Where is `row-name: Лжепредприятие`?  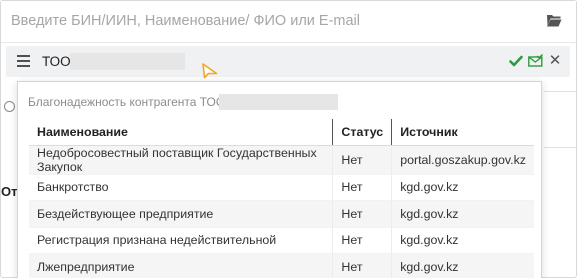
row-name: Лжепредприятие is located at coordinates (181, 265).